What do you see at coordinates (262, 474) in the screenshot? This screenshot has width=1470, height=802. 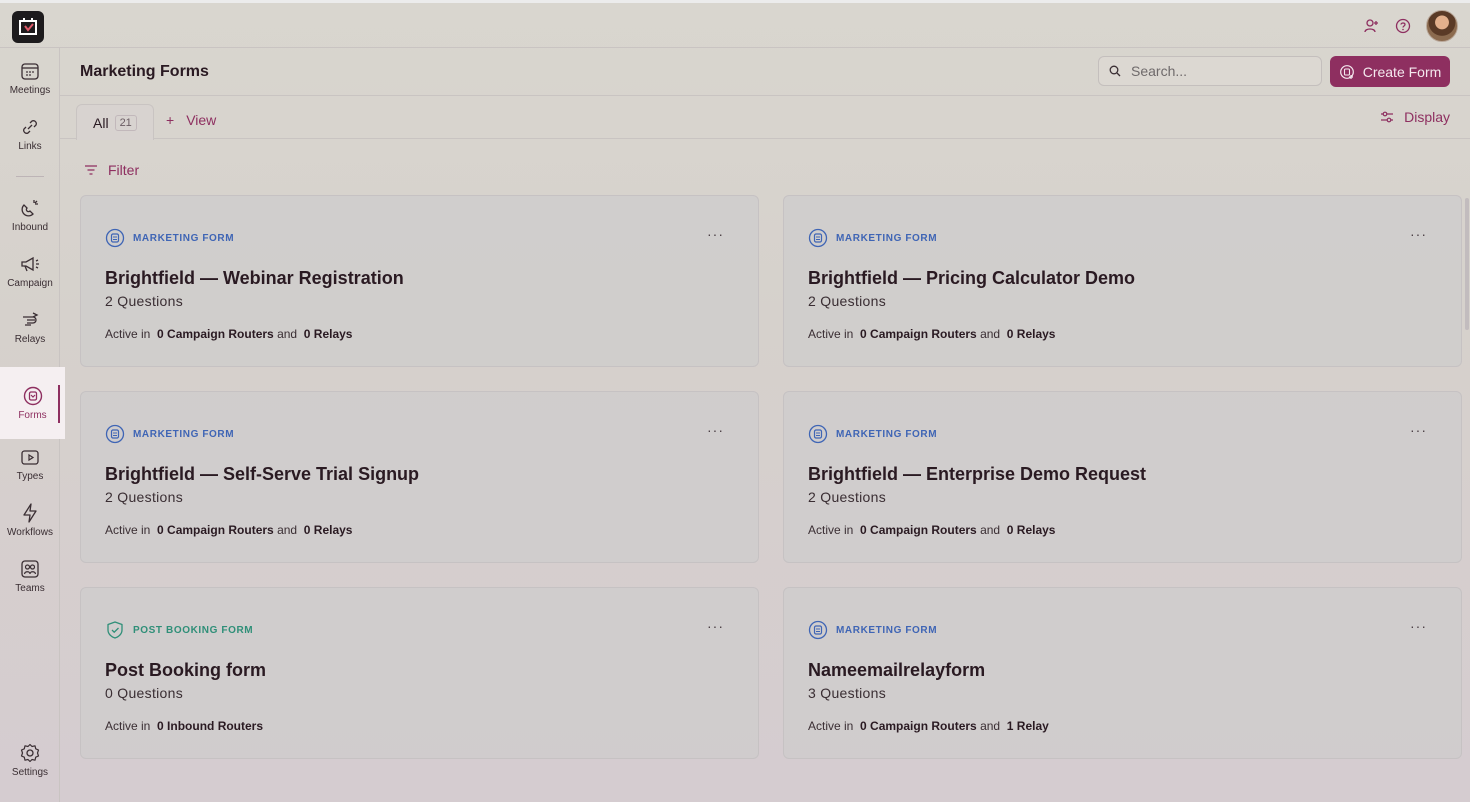 I see `form-title: Brightfield — Self-Serve Trial Signup` at bounding box center [262, 474].